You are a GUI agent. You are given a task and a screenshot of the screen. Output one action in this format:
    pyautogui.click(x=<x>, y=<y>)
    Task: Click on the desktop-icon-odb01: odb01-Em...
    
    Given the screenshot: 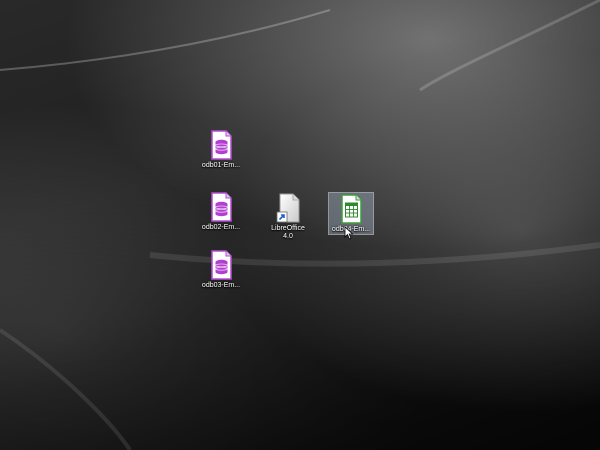 What is the action you would take?
    pyautogui.click(x=221, y=149)
    